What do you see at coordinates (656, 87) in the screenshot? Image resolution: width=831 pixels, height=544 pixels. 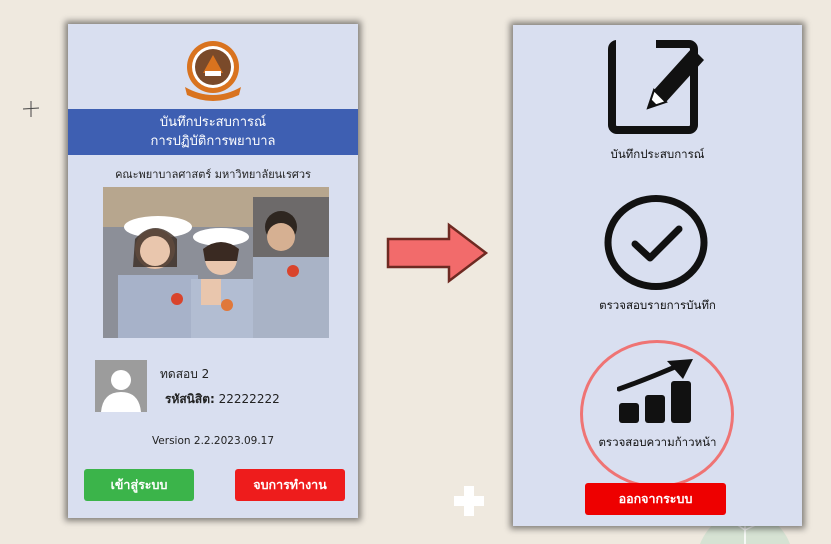 I see `edit-note-icon` at bounding box center [656, 87].